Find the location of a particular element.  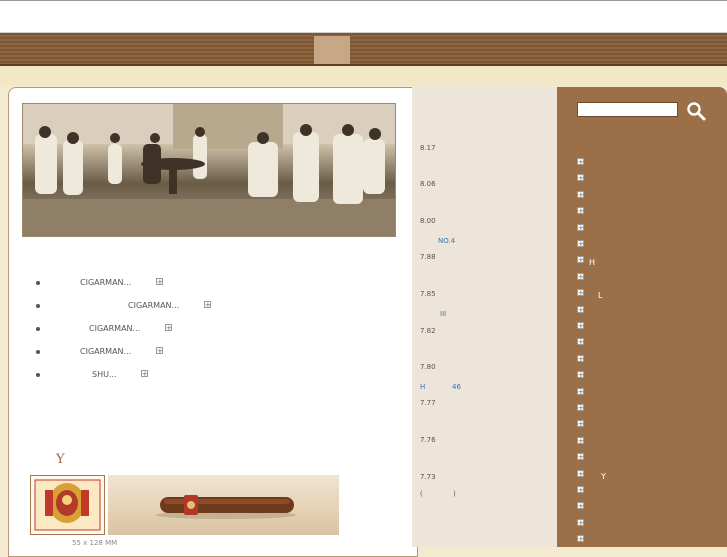

rank-score: 8.06 is located at coordinates (428, 184).